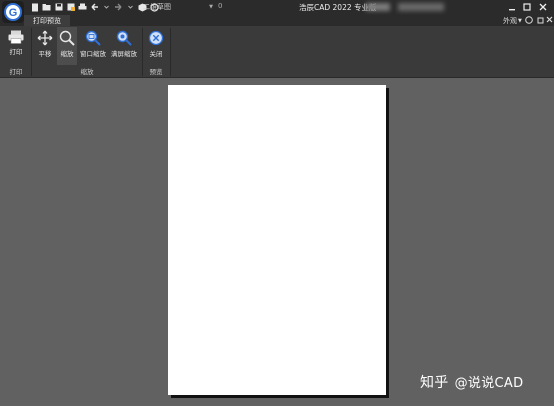 This screenshot has width=554, height=406. I want to click on pan-button: 平移, so click(45, 46).